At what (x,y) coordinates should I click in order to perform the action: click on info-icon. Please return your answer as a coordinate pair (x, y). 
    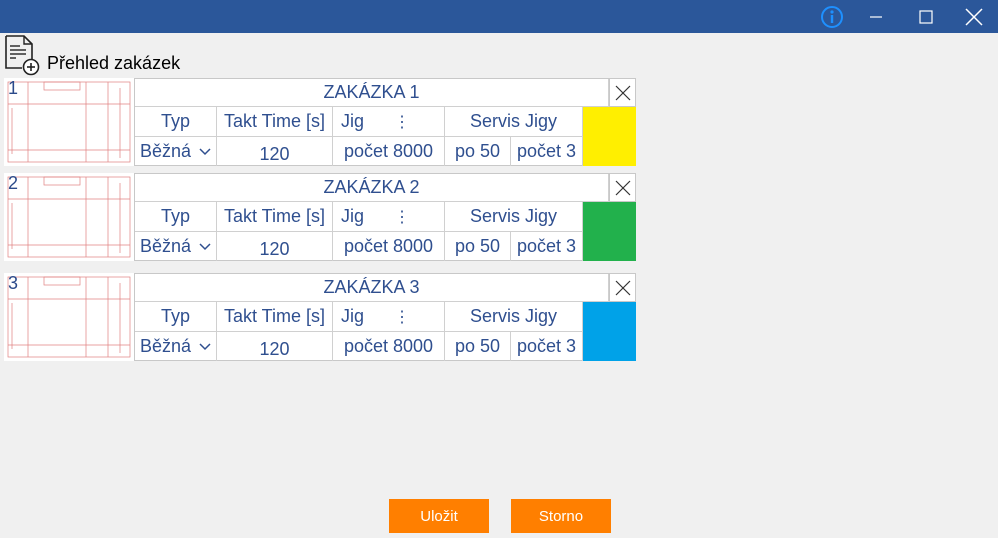
    Looking at the image, I should click on (832, 16).